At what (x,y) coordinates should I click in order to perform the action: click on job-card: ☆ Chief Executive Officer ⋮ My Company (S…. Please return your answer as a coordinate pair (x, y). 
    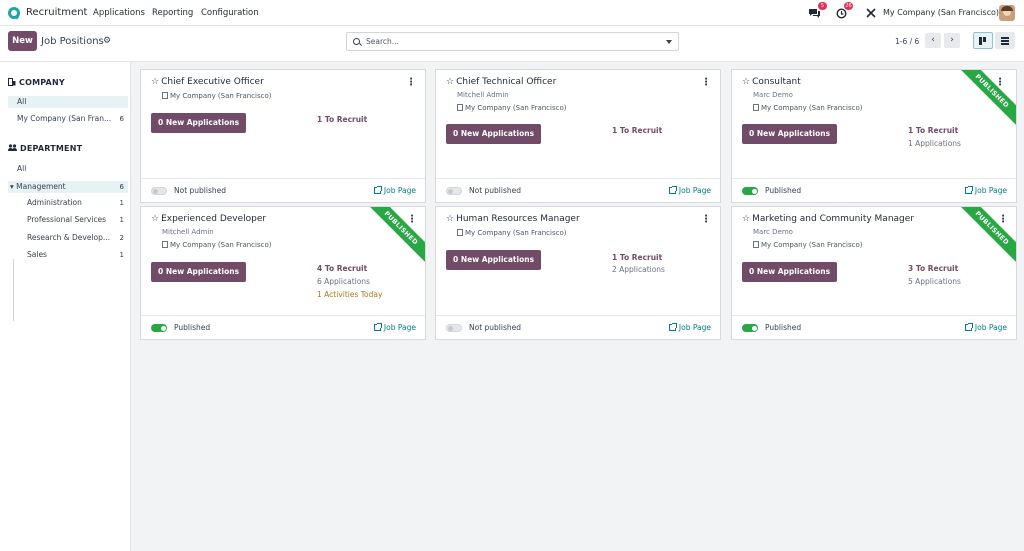
    Looking at the image, I should click on (283, 136).